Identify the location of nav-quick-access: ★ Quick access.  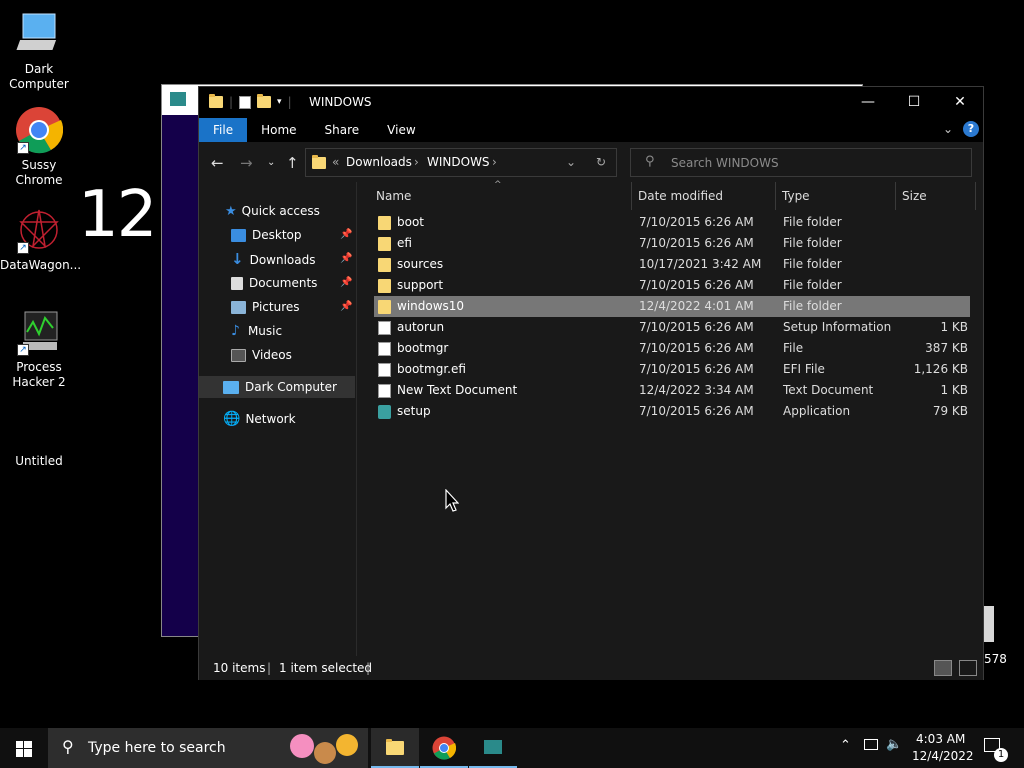
(272, 211).